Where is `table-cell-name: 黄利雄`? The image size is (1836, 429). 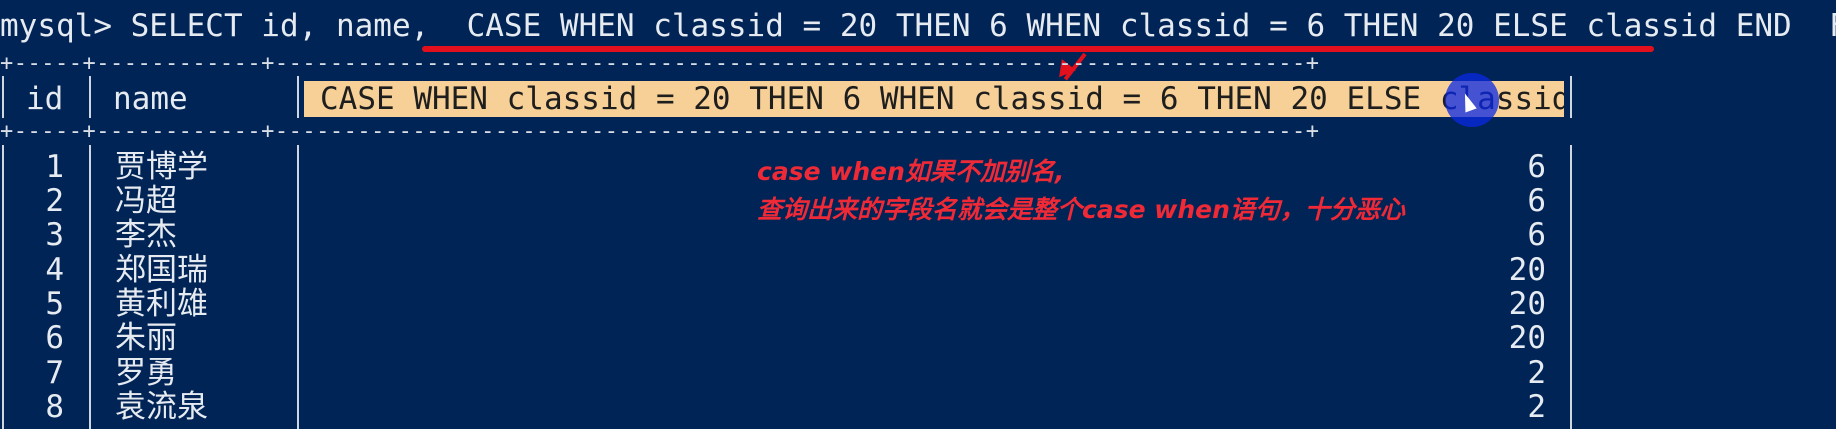 table-cell-name: 黄利雄 is located at coordinates (161, 304).